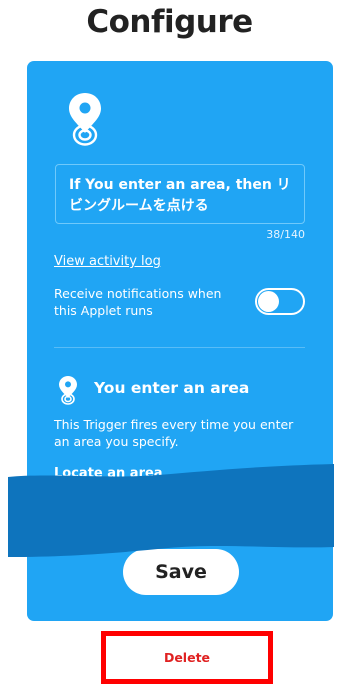 The height and width of the screenshot is (684, 339). What do you see at coordinates (180, 194) in the screenshot?
I see `applet-title-field: If You enter an area, then リビングルームを点ける` at bounding box center [180, 194].